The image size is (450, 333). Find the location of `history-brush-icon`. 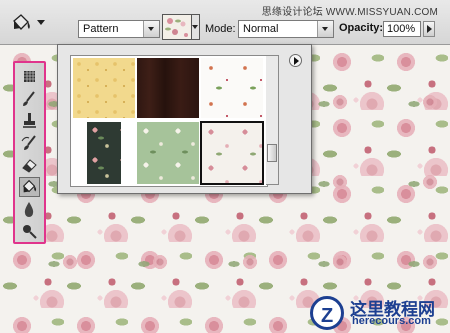

history-brush-icon is located at coordinates (29, 143).